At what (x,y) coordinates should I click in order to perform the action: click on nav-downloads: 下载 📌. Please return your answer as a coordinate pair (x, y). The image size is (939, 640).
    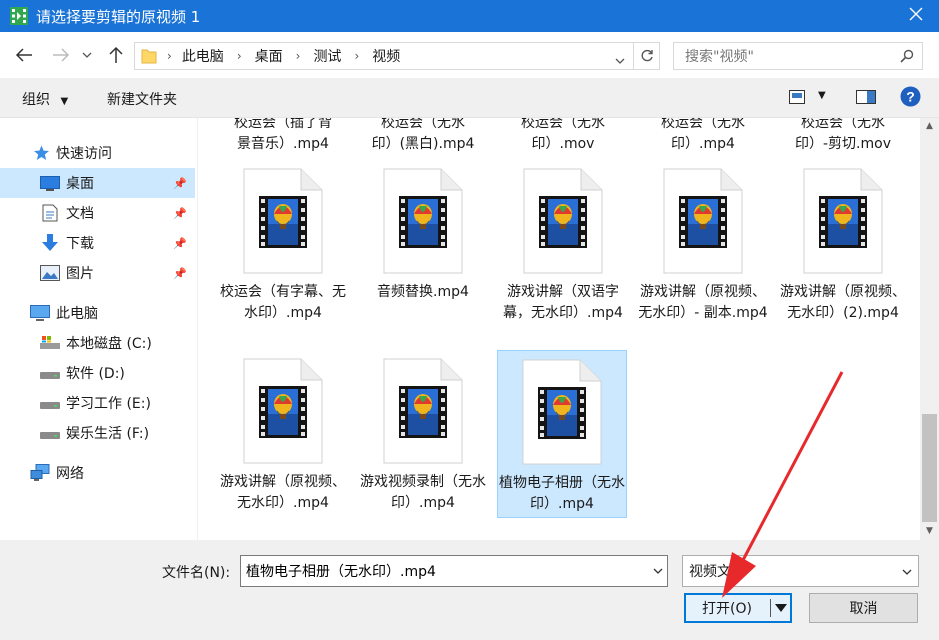
    Looking at the image, I should click on (97, 243).